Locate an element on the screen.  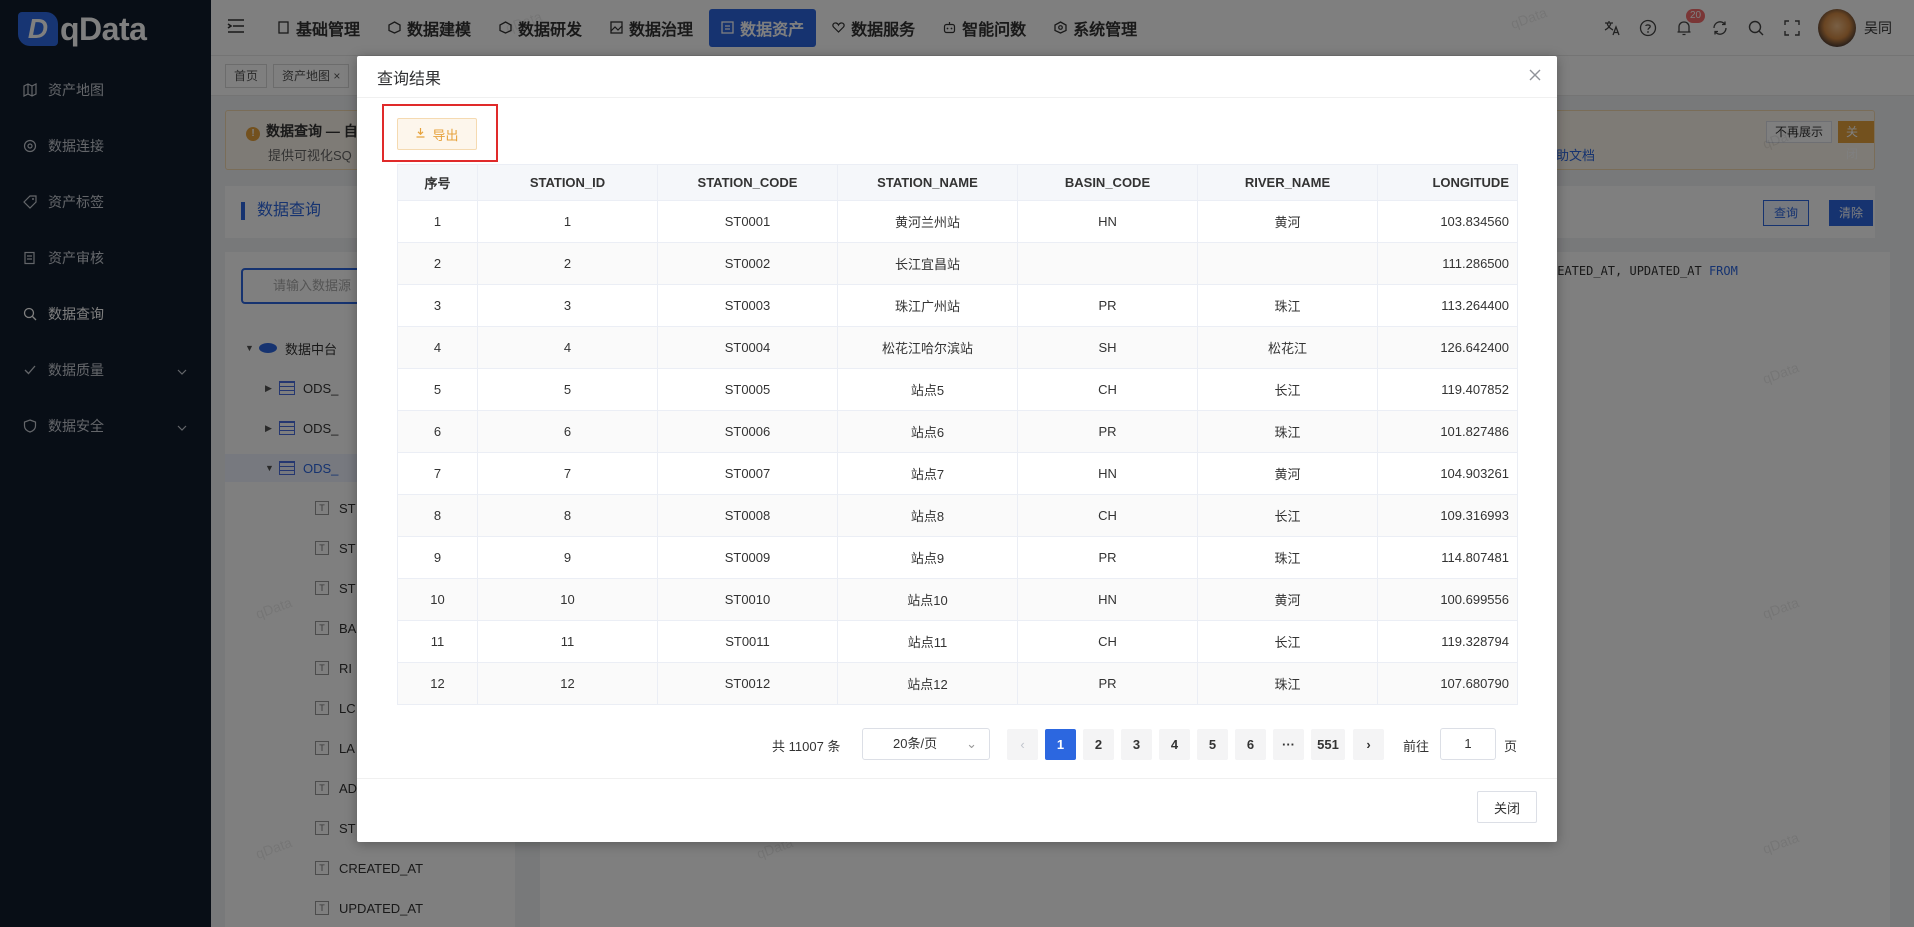
page-button: 5 is located at coordinates (1212, 744).